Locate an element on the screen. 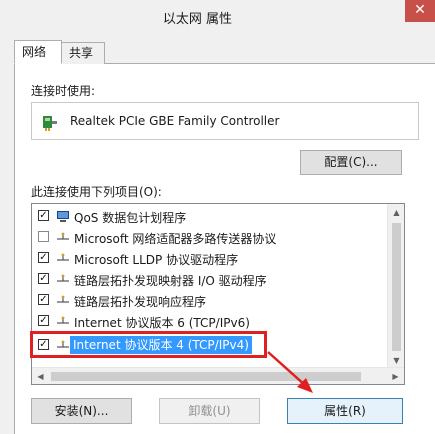 The image size is (435, 434). uninstall-button: 卸载(U) is located at coordinates (209, 411).